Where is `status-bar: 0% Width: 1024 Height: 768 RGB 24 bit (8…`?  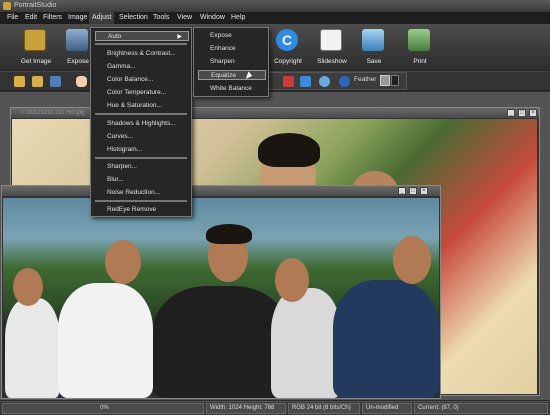 status-bar: 0% Width: 1024 Height: 768 RGB 24 bit (8… is located at coordinates (275, 408).